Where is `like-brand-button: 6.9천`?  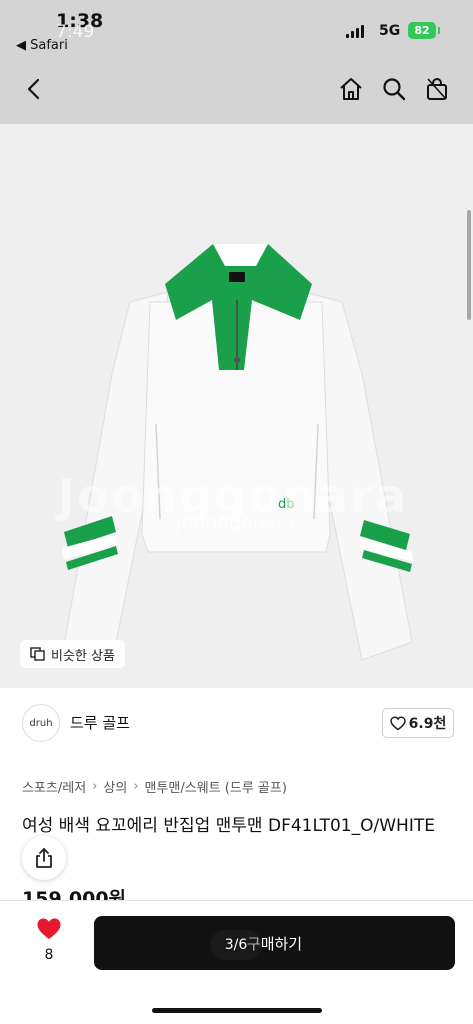
like-brand-button: 6.9천 is located at coordinates (418, 723).